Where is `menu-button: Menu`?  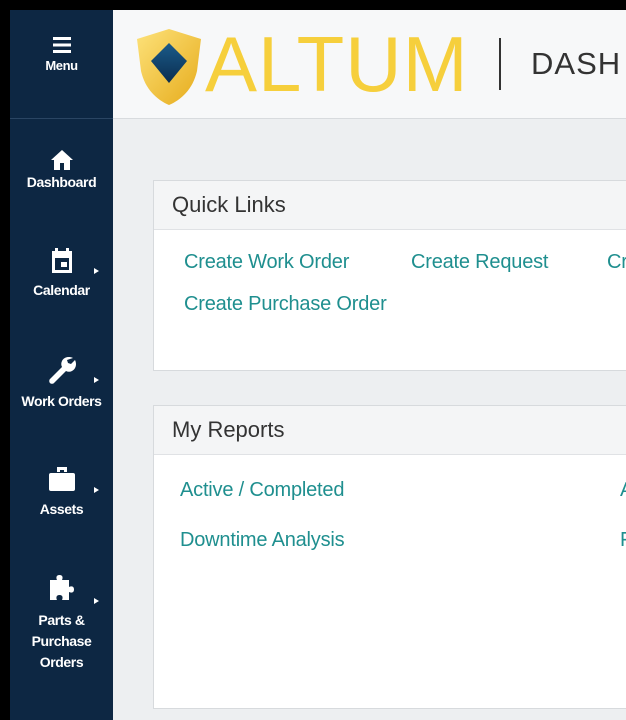
menu-button: Menu is located at coordinates (61, 57).